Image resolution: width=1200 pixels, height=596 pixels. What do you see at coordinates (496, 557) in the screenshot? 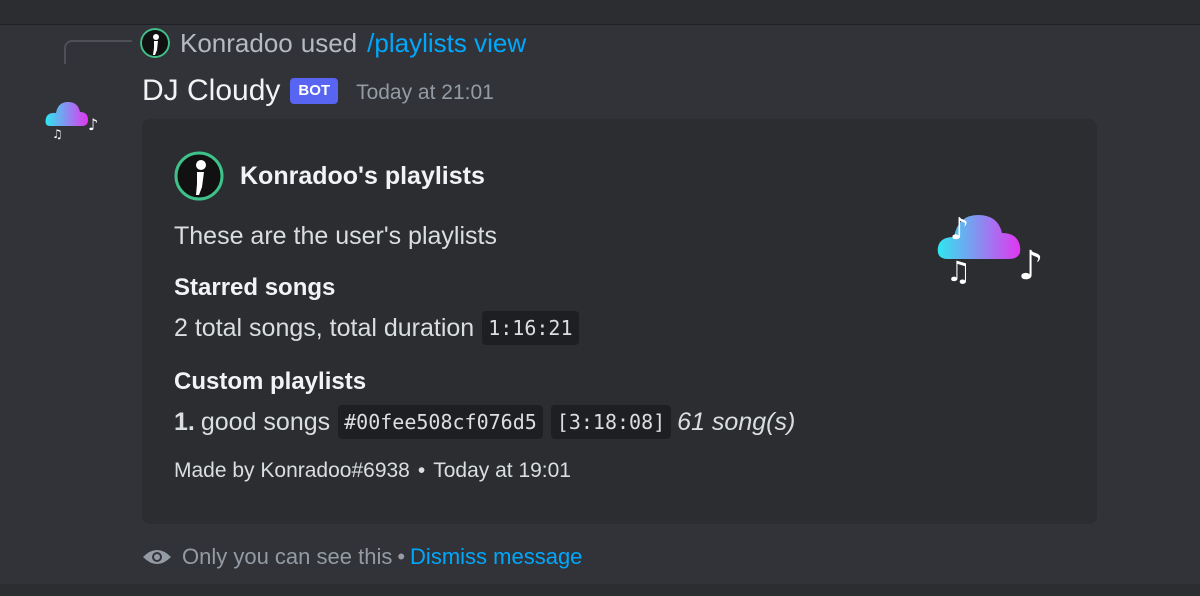
I see `dismiss-message-link: Dismiss message` at bounding box center [496, 557].